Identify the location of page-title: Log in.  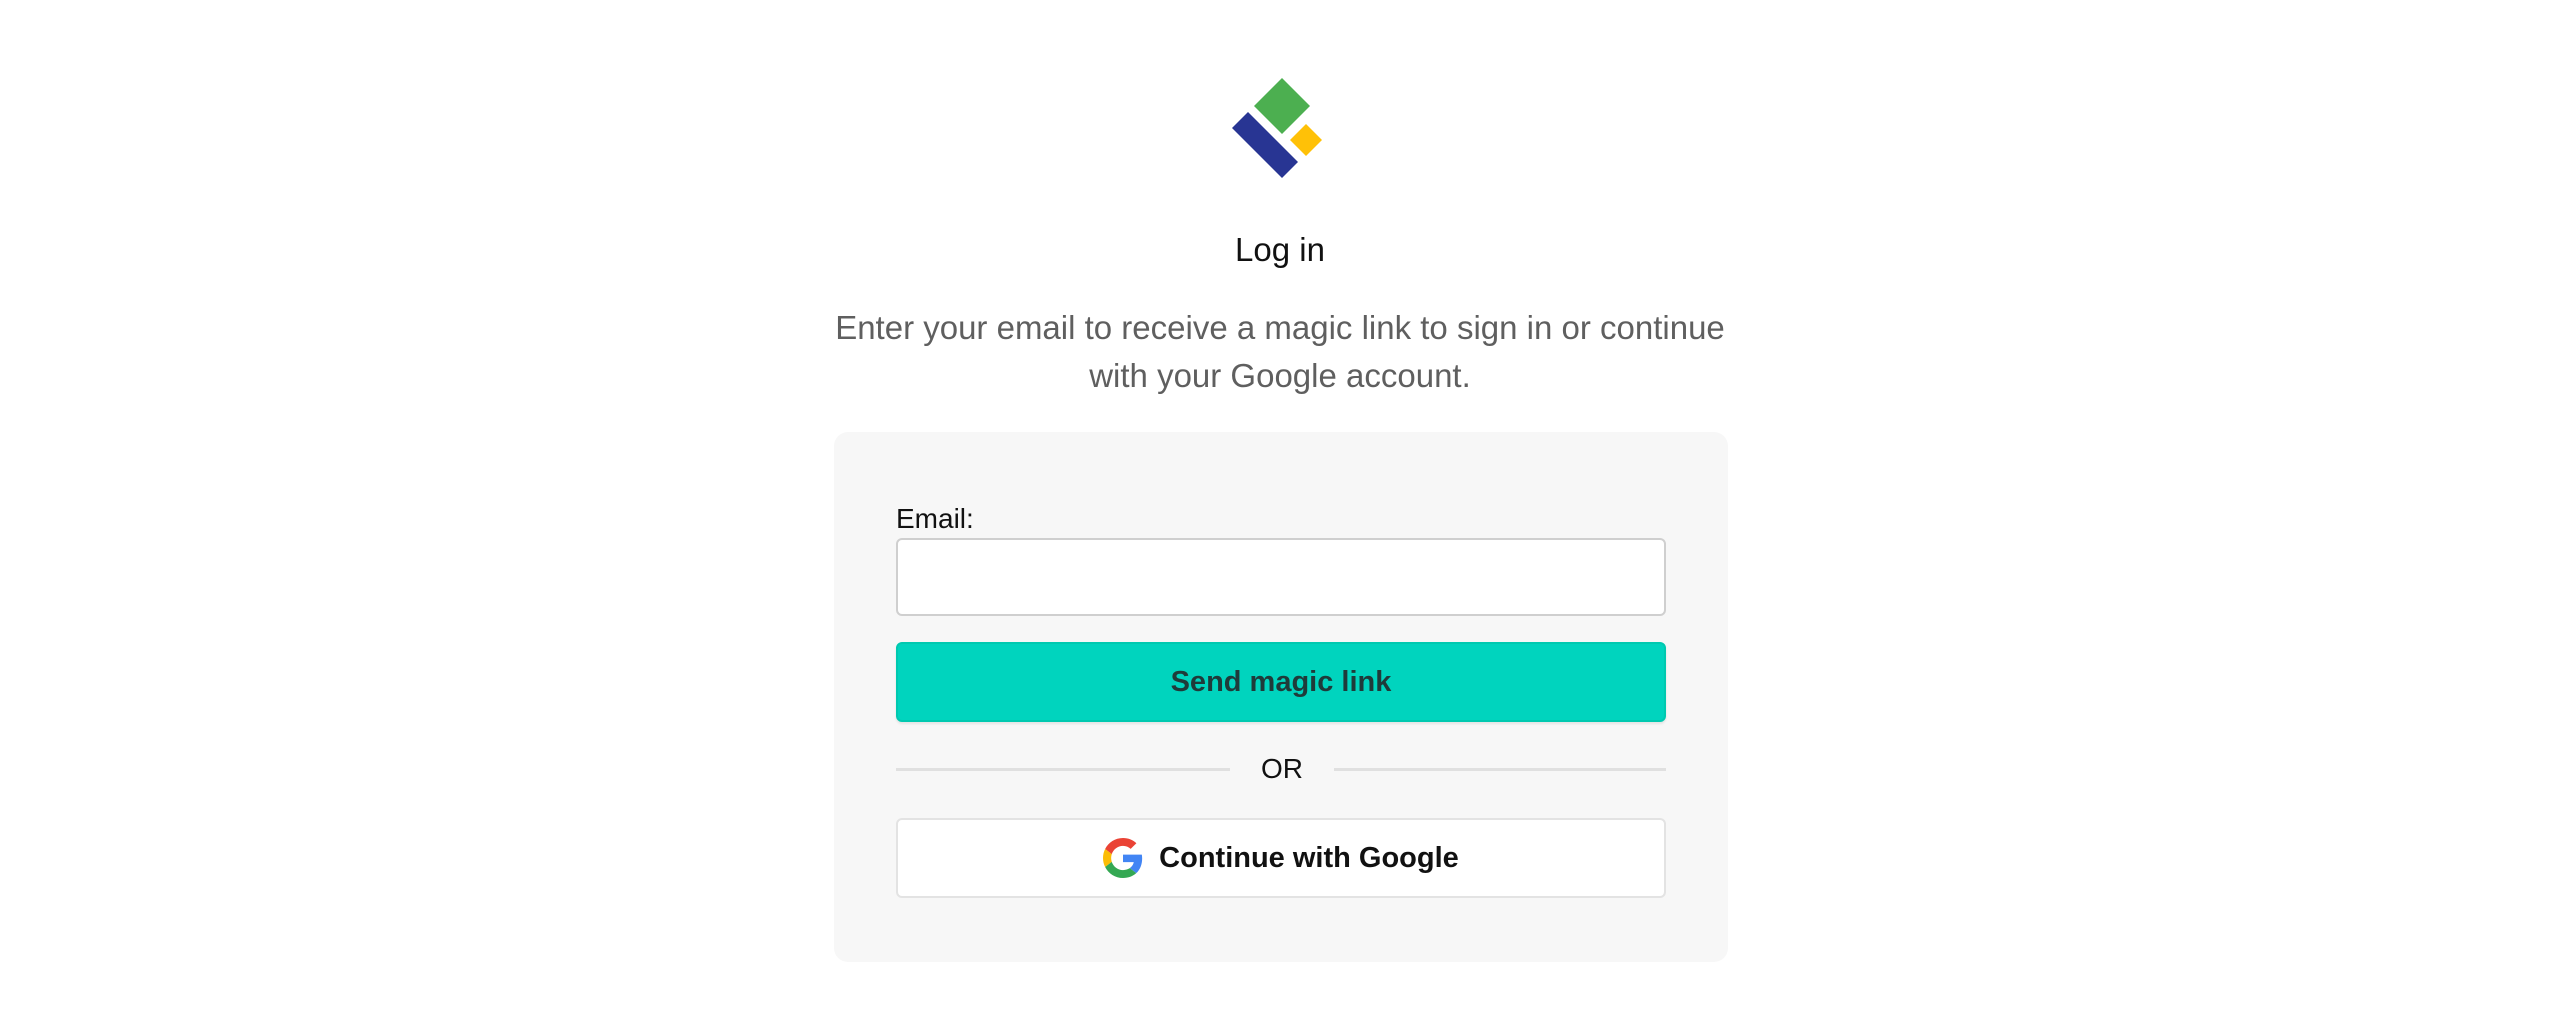
(1280, 249).